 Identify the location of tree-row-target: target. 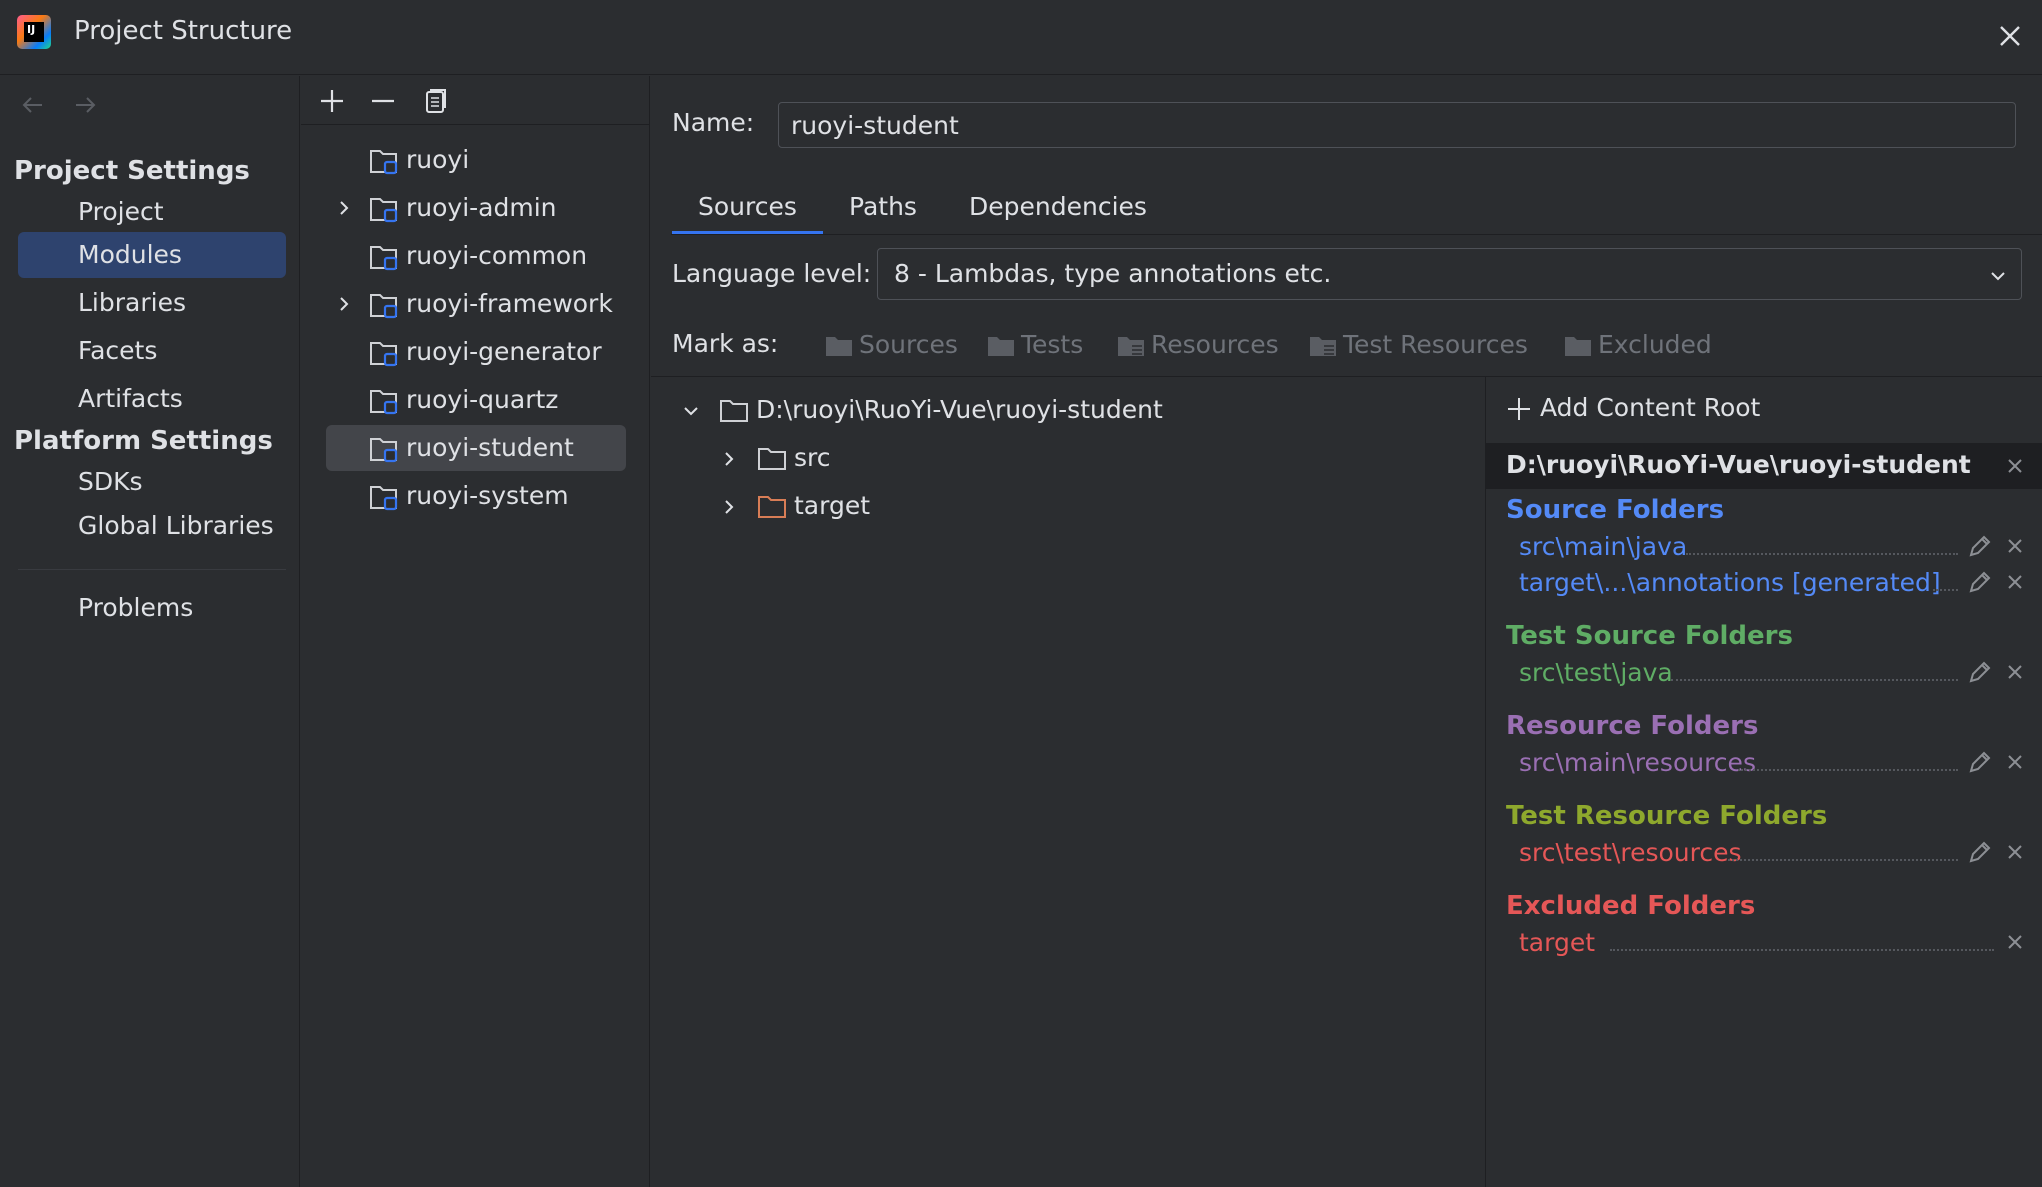
(1068, 507).